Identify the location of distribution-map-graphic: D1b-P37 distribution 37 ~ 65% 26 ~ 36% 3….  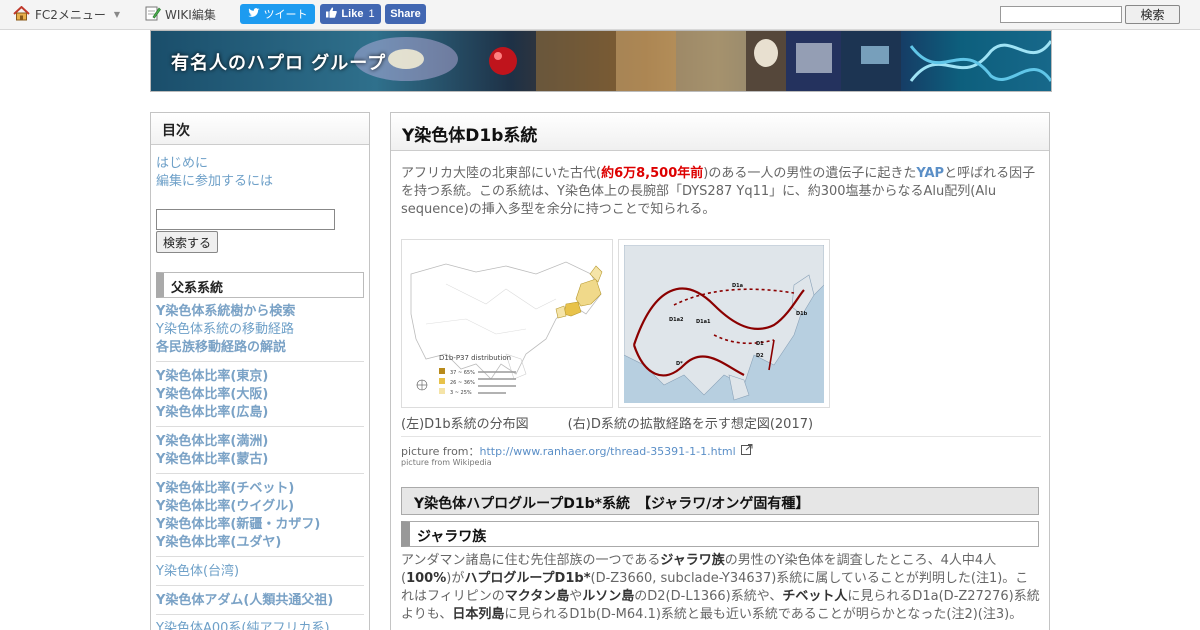
(506, 328).